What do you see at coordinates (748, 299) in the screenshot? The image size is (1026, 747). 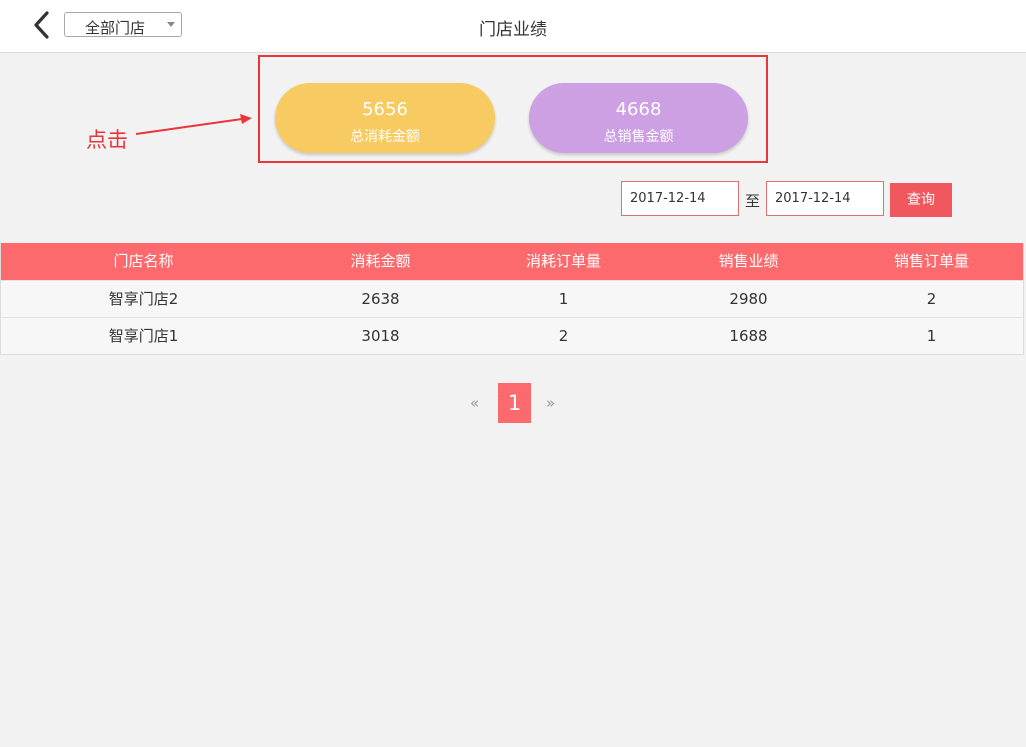 I see `cell-sales-amount: 2980` at bounding box center [748, 299].